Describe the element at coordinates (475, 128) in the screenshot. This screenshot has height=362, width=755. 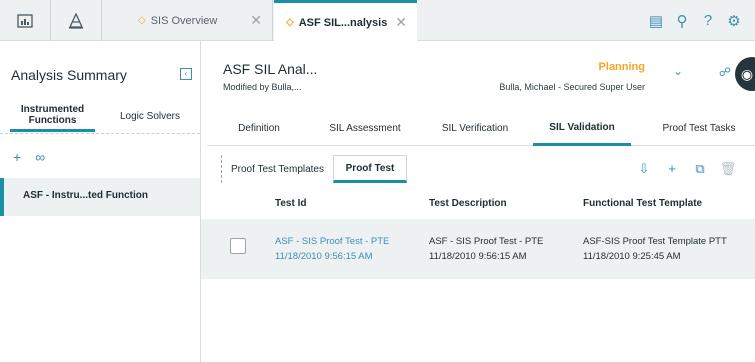
I see `tab-sil-verification: SIL Verification` at that location.